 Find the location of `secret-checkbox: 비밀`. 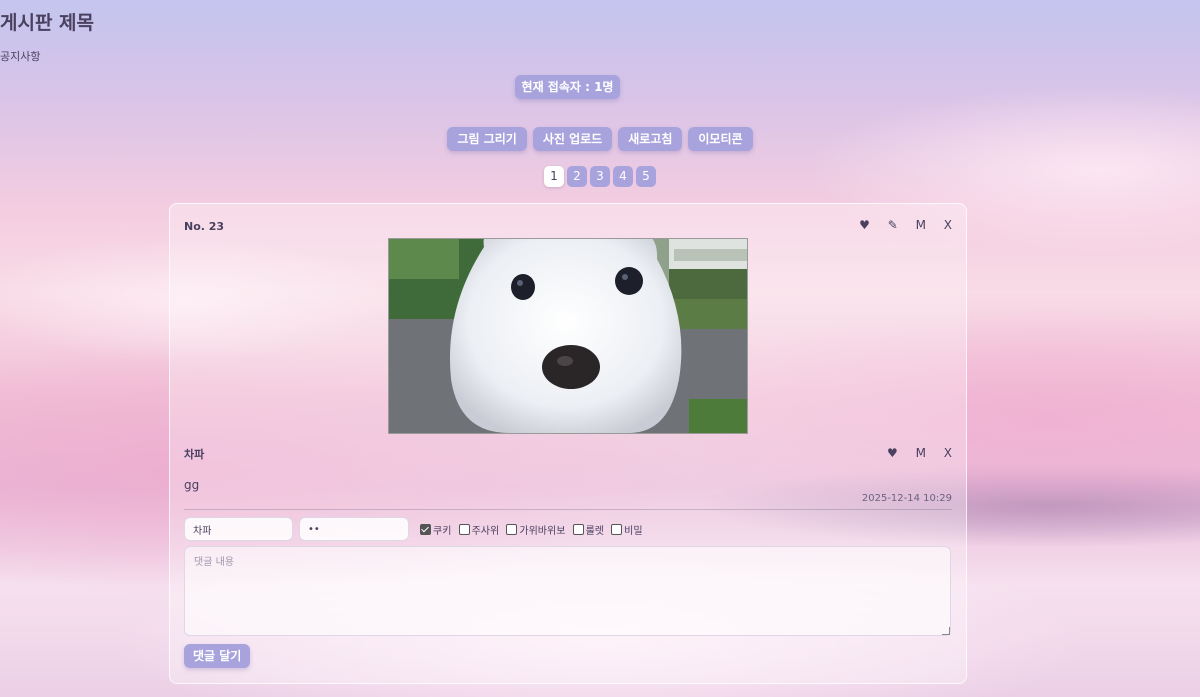

secret-checkbox: 비밀 is located at coordinates (627, 529).